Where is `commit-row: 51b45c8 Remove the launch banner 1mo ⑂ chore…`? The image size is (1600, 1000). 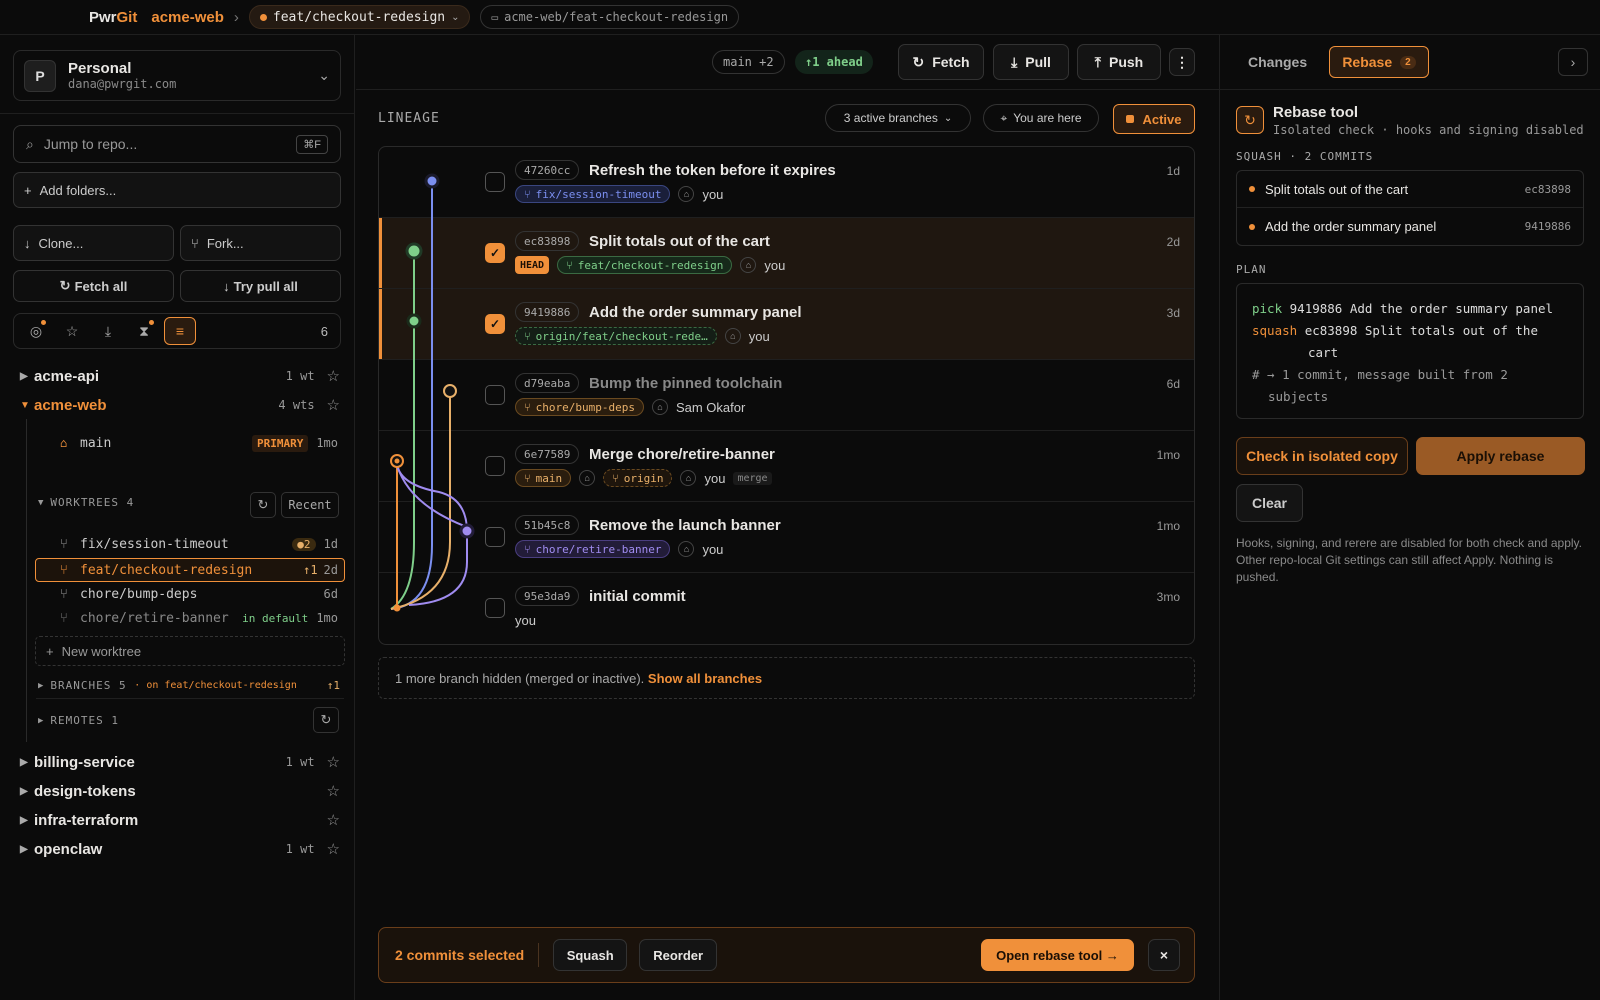
commit-row: 51b45c8 Remove the launch banner 1mo ⑂ chore… is located at coordinates (786, 537).